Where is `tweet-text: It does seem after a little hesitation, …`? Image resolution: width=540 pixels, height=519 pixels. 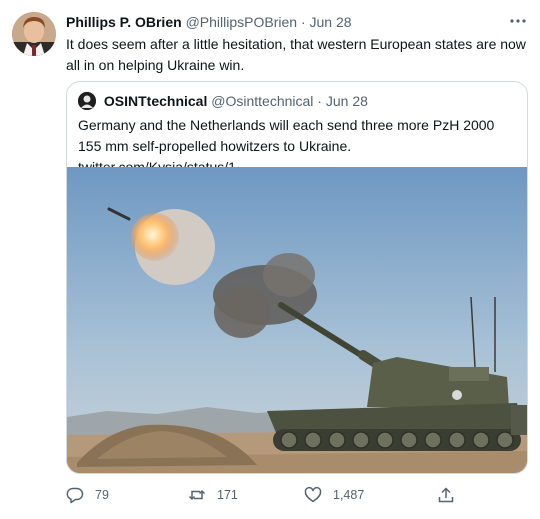 tweet-text: It does seem after a little hesitation, … is located at coordinates (296, 54).